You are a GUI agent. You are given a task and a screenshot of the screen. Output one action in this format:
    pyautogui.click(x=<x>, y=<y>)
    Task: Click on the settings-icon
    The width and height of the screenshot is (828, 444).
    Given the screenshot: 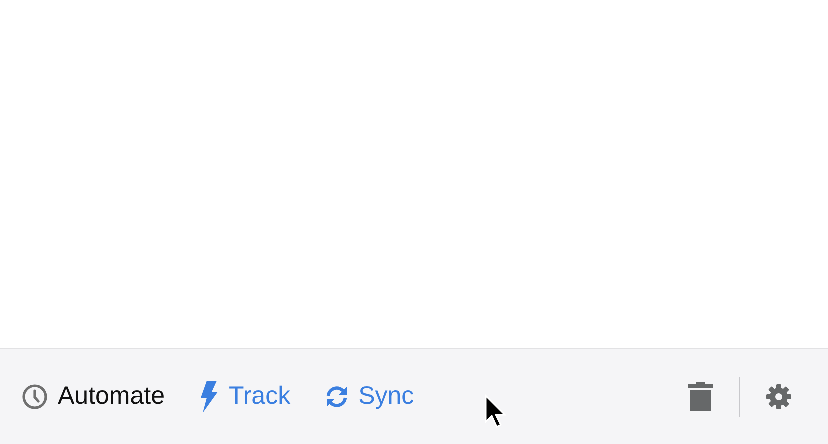 What is the action you would take?
    pyautogui.click(x=779, y=397)
    